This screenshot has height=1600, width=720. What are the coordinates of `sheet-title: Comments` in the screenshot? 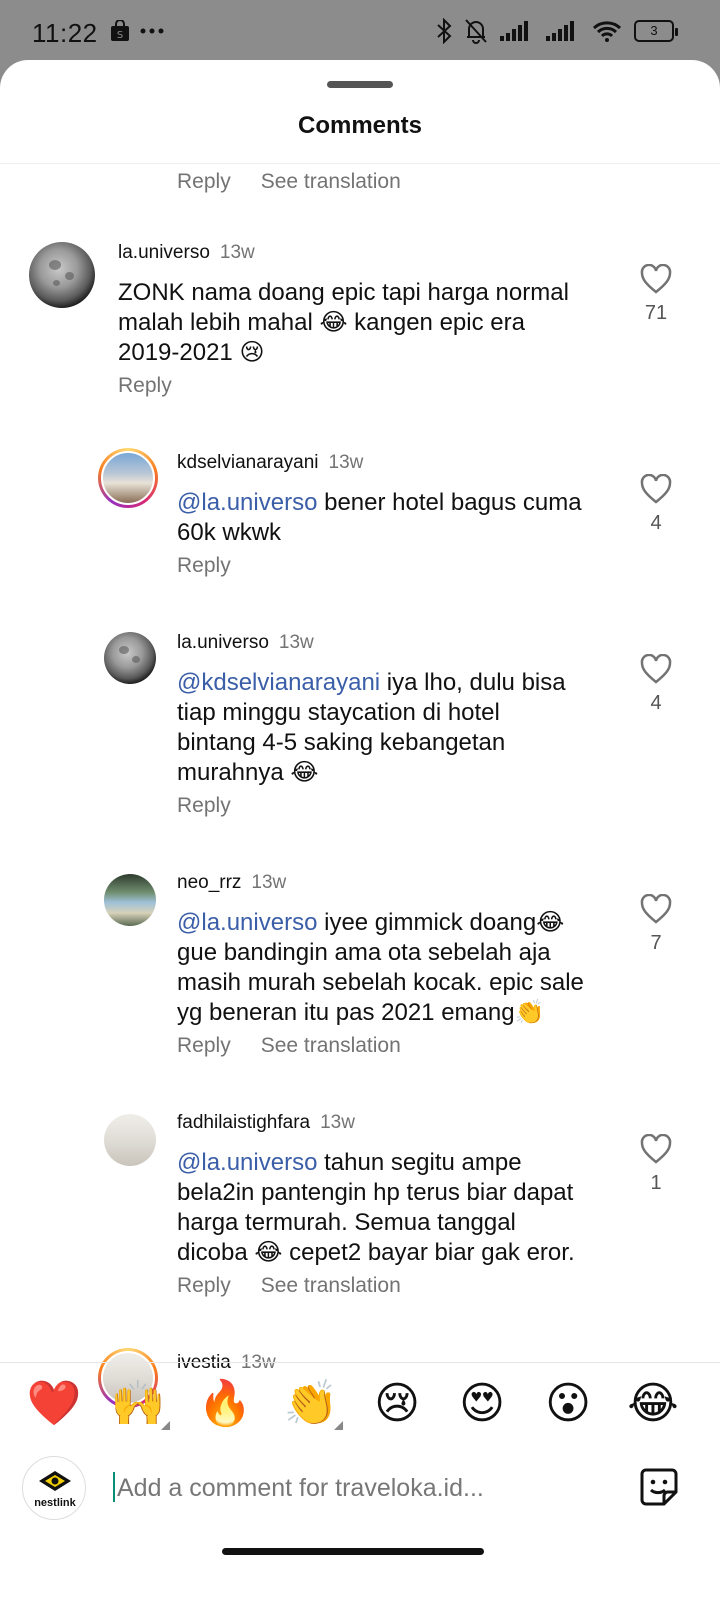 It's located at (360, 125).